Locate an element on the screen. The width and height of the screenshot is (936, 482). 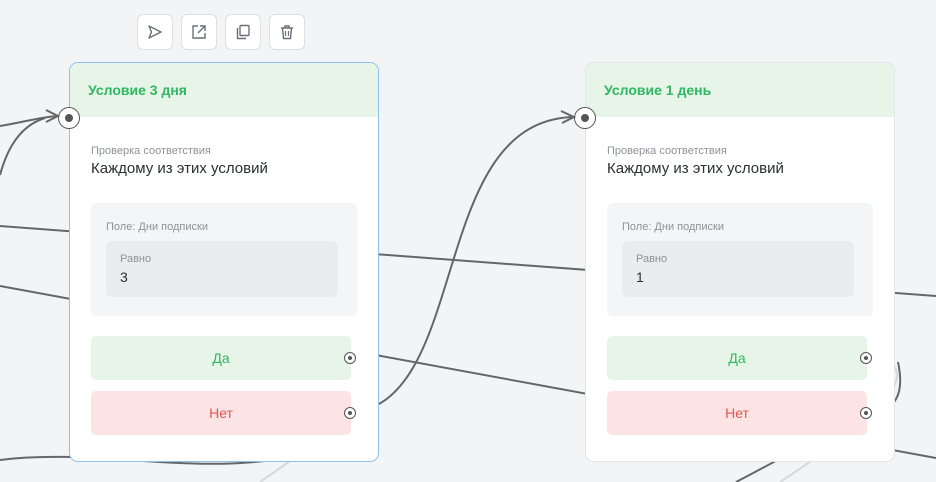
node-toolbar is located at coordinates (221, 32).